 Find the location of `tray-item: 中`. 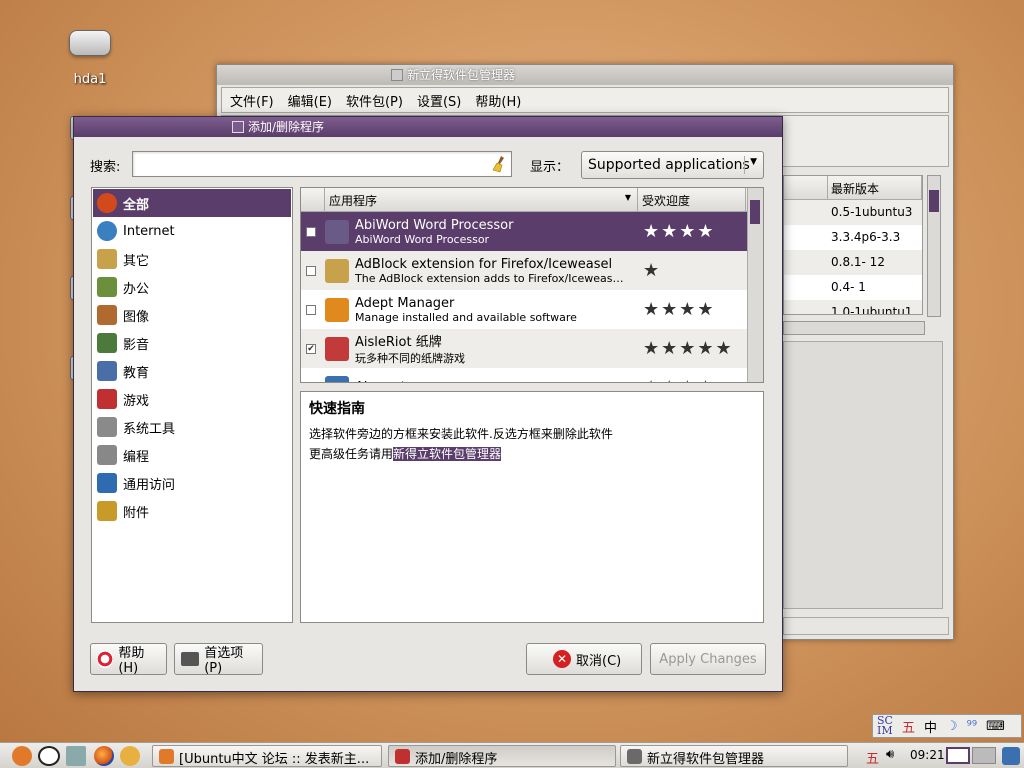

tray-item: 中 is located at coordinates (930, 726).